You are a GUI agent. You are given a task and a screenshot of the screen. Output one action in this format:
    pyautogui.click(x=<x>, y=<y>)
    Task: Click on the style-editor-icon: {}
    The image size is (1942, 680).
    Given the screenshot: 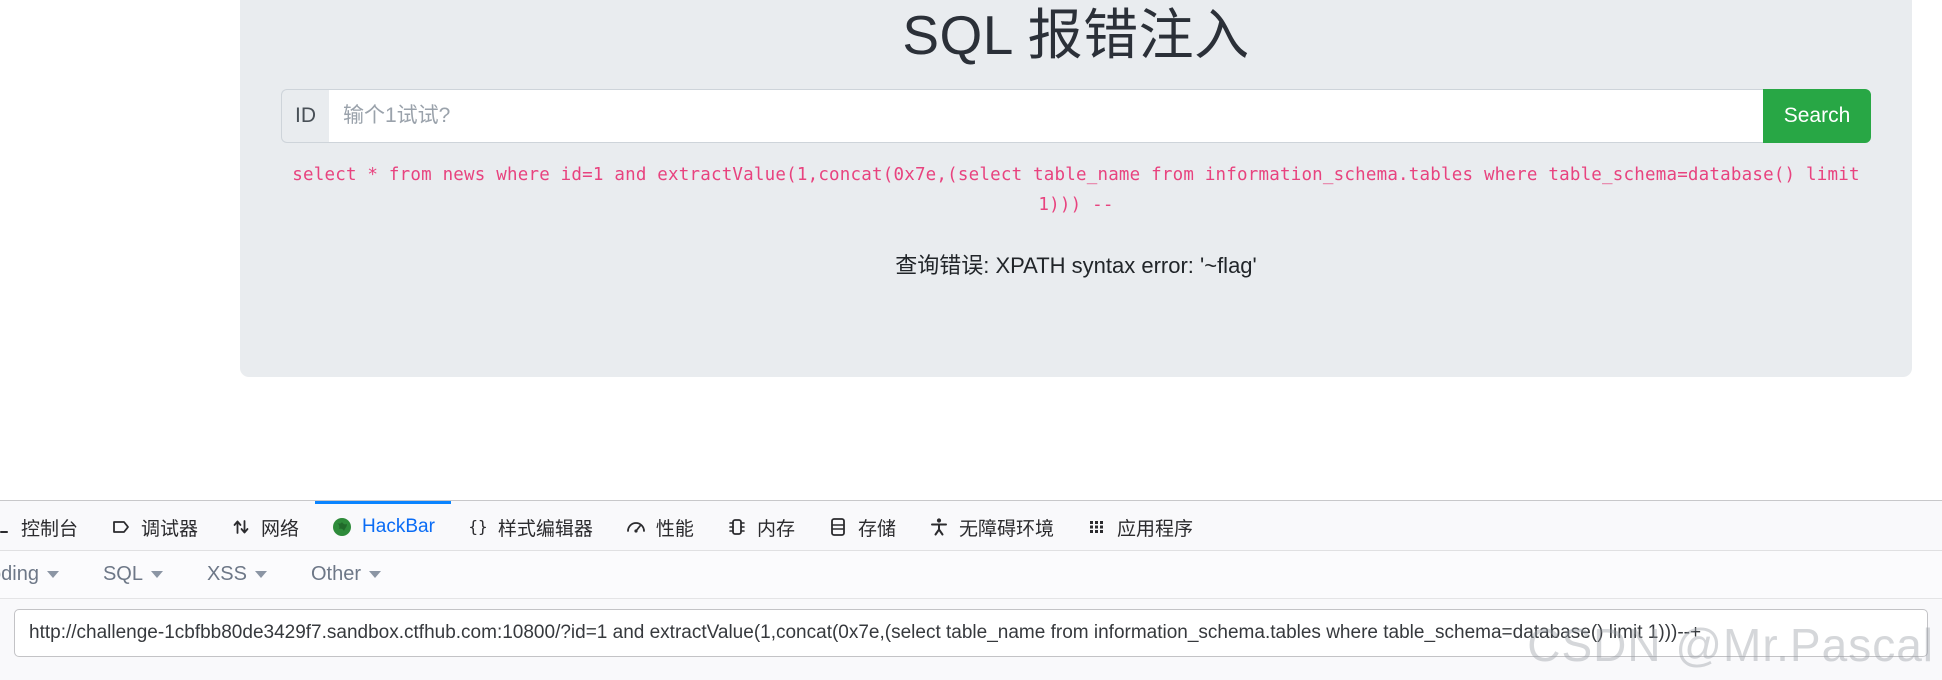 What is the action you would take?
    pyautogui.click(x=478, y=527)
    